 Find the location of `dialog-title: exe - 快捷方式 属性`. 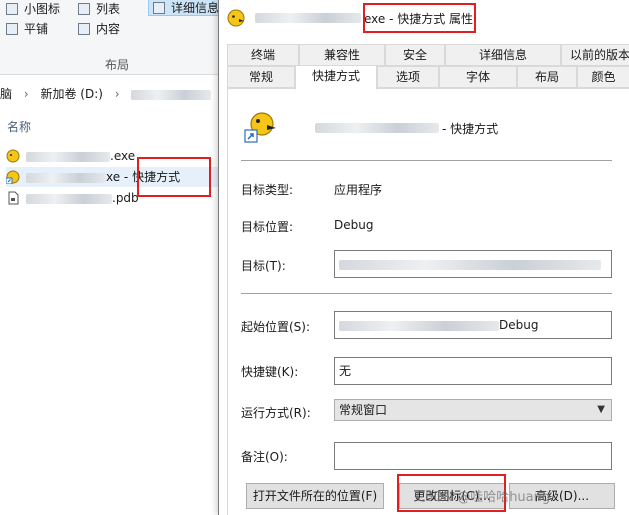

dialog-title: exe - 快捷方式 属性 is located at coordinates (419, 19).